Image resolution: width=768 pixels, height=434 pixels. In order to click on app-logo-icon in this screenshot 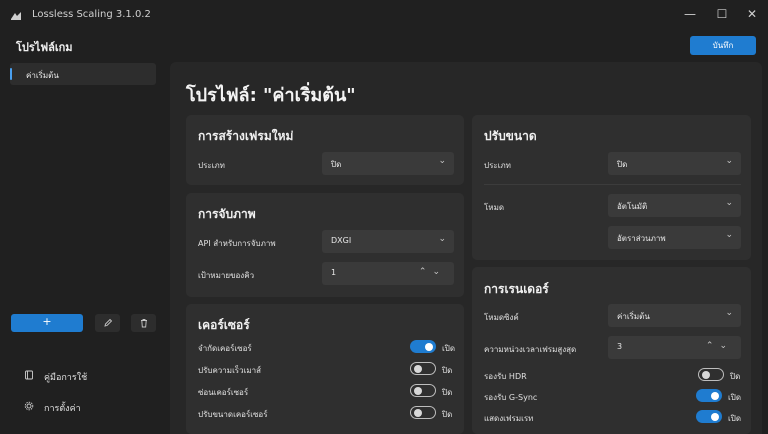, I will do `click(16, 16)`.